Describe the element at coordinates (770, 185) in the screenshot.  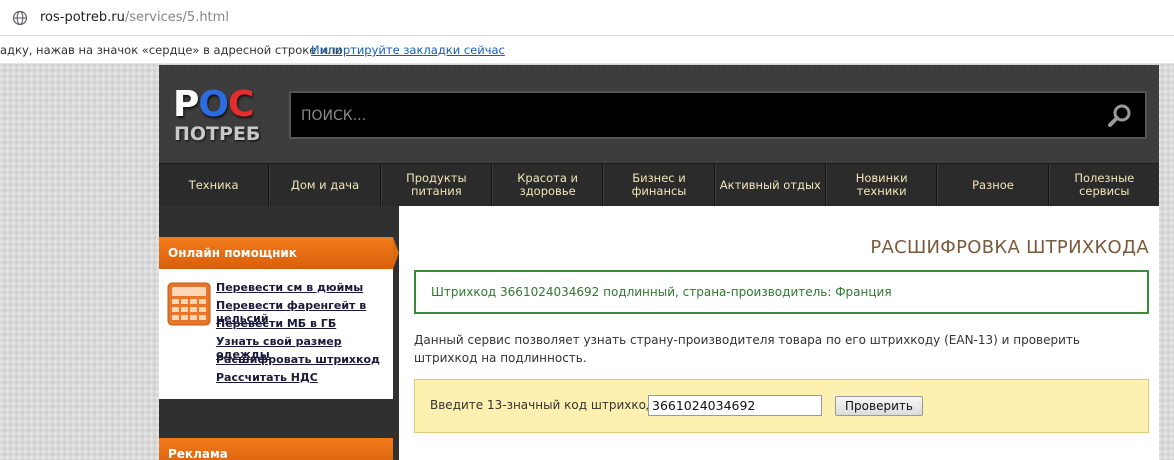
I see `nav-item-leisure: Активный отдых` at that location.